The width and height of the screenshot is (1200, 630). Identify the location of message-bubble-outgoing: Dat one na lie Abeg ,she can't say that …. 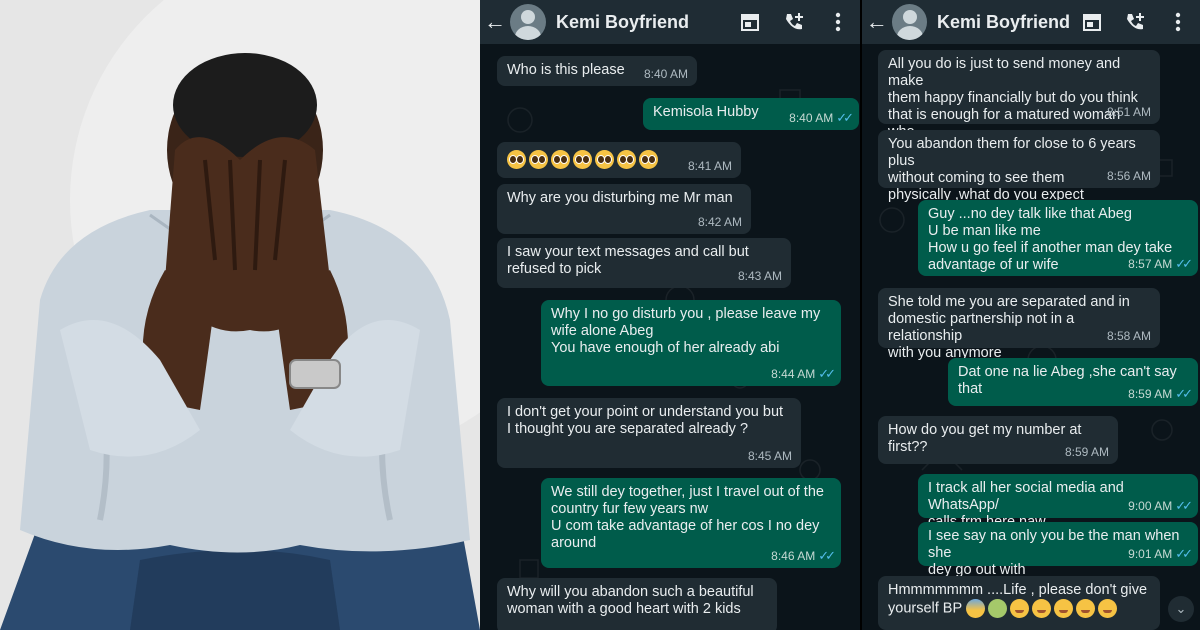
(1073, 382).